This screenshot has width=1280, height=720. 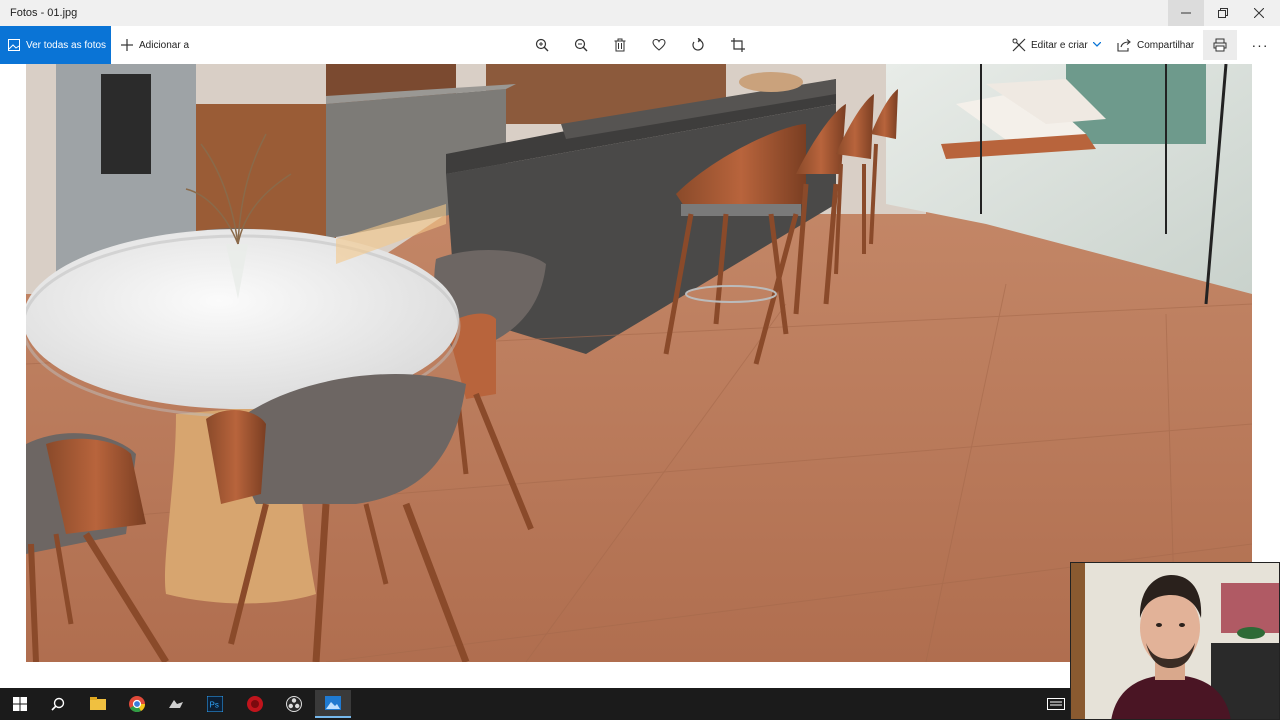 I want to click on start-button, so click(x=20, y=704).